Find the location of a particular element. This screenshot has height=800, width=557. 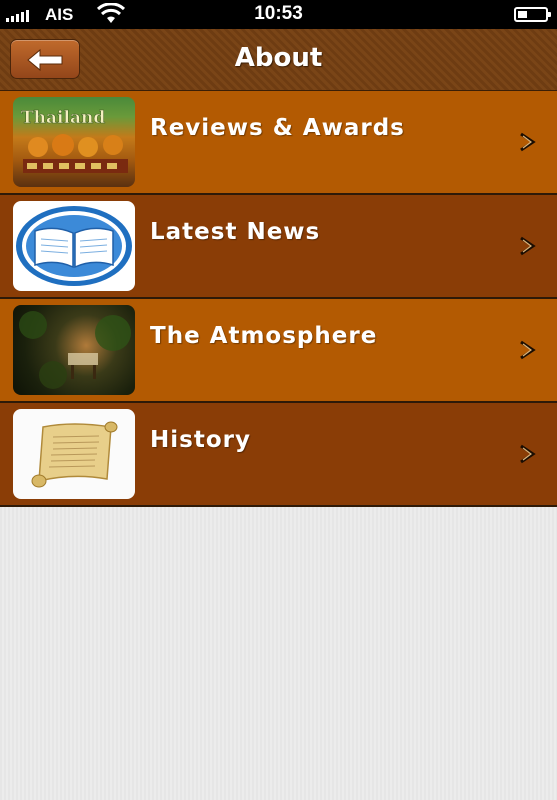

thumbnail-text-thailand: Thailand is located at coordinates (63, 118).